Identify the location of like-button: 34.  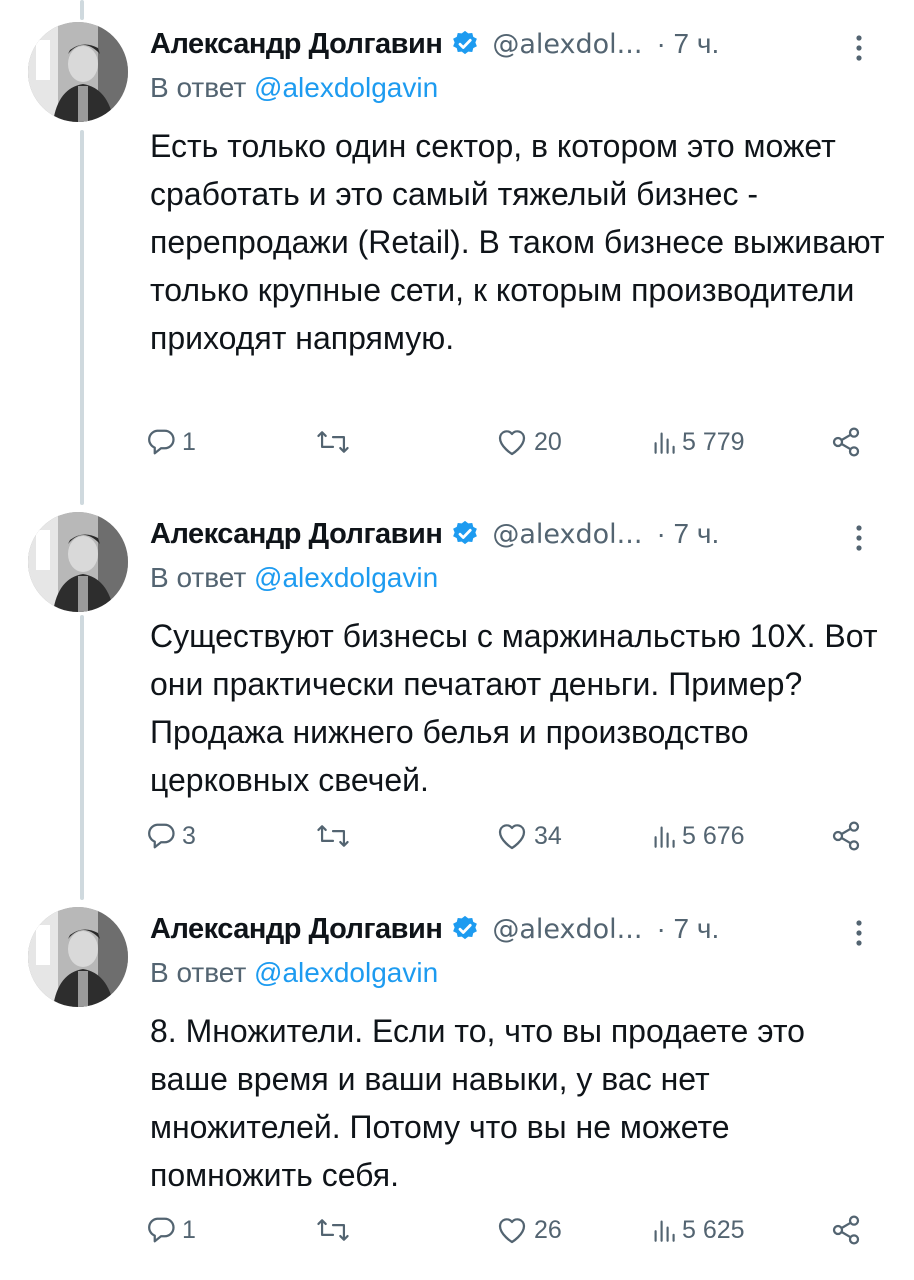
(529, 836).